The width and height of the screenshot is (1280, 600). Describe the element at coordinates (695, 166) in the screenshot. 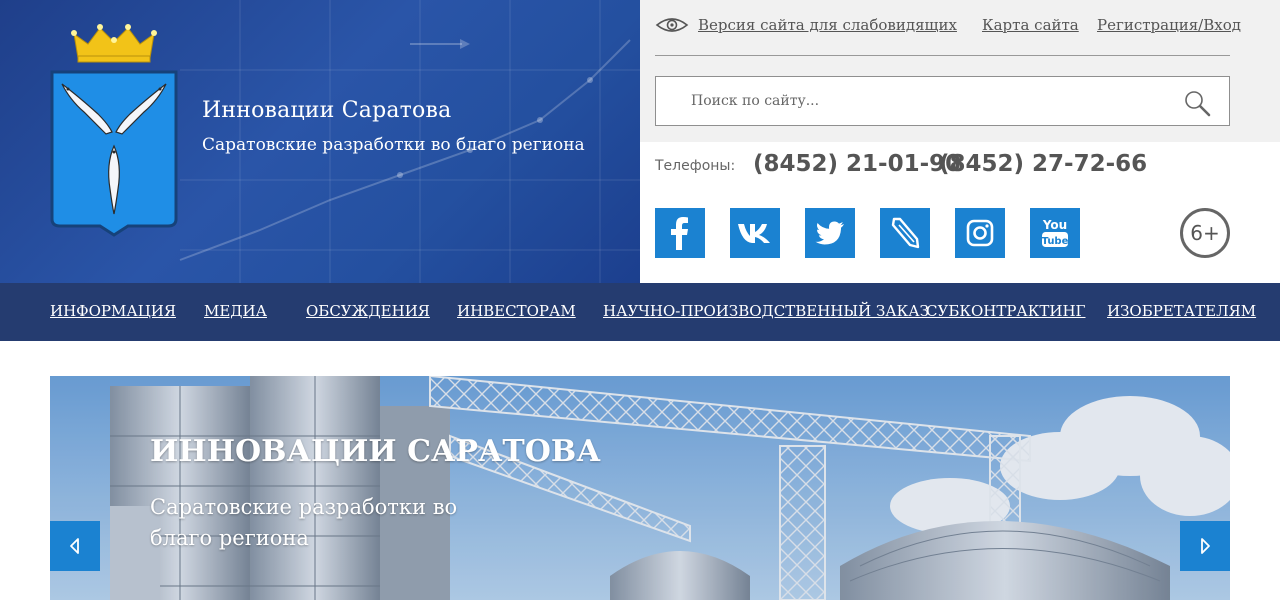

I see `phones-label: Телефоны:` at that location.